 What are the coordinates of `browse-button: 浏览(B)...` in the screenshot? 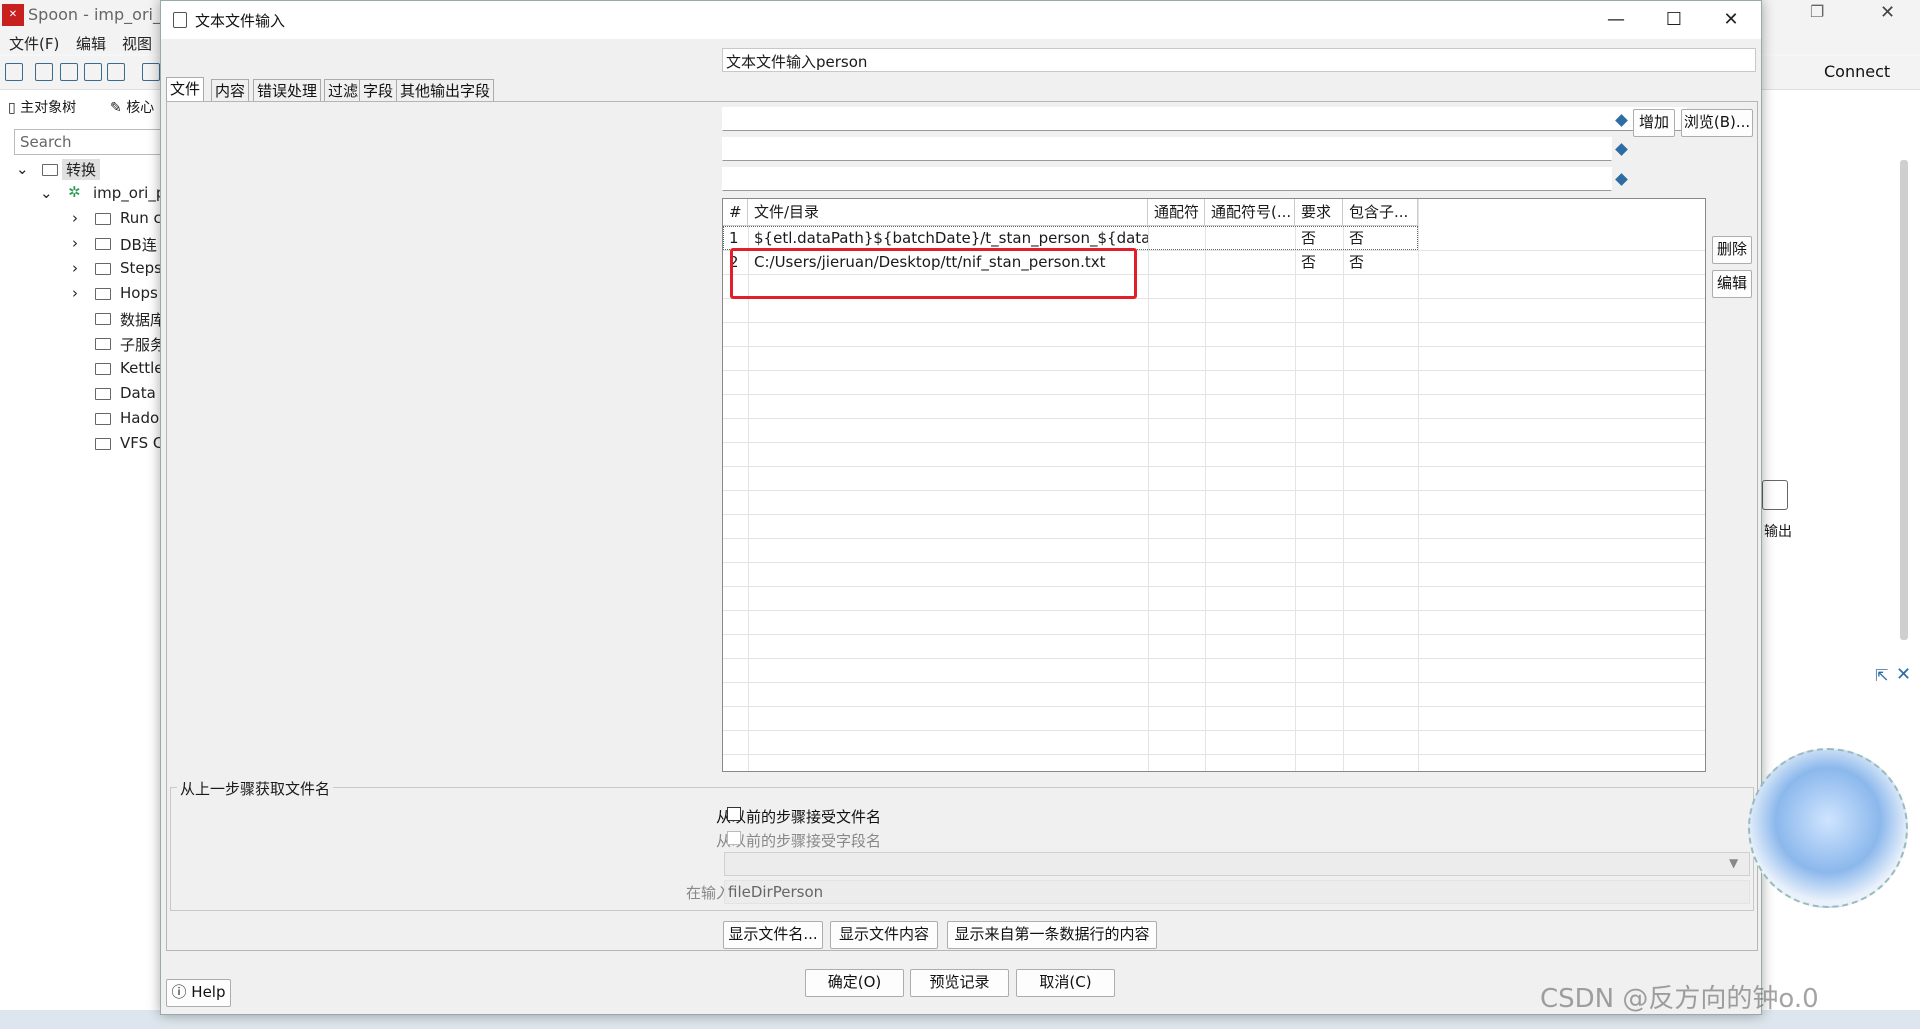 It's located at (1717, 123).